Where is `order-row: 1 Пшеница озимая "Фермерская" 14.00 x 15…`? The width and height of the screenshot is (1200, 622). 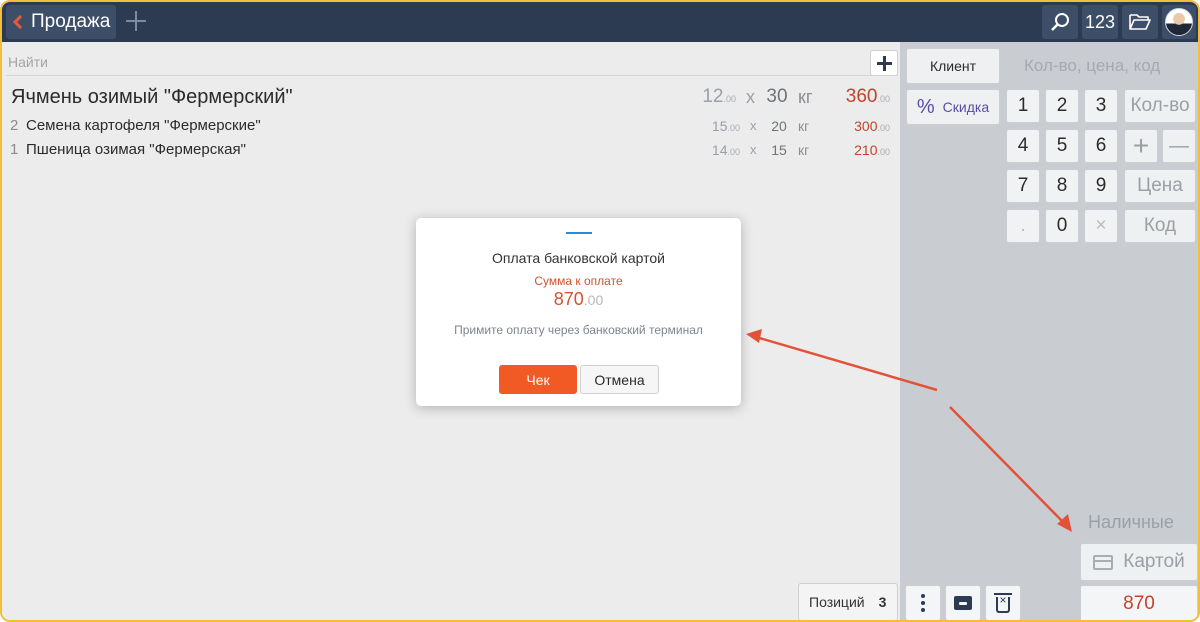
order-row: 1 Пшеница озимая "Фермерская" 14.00 x 15… is located at coordinates (451, 150).